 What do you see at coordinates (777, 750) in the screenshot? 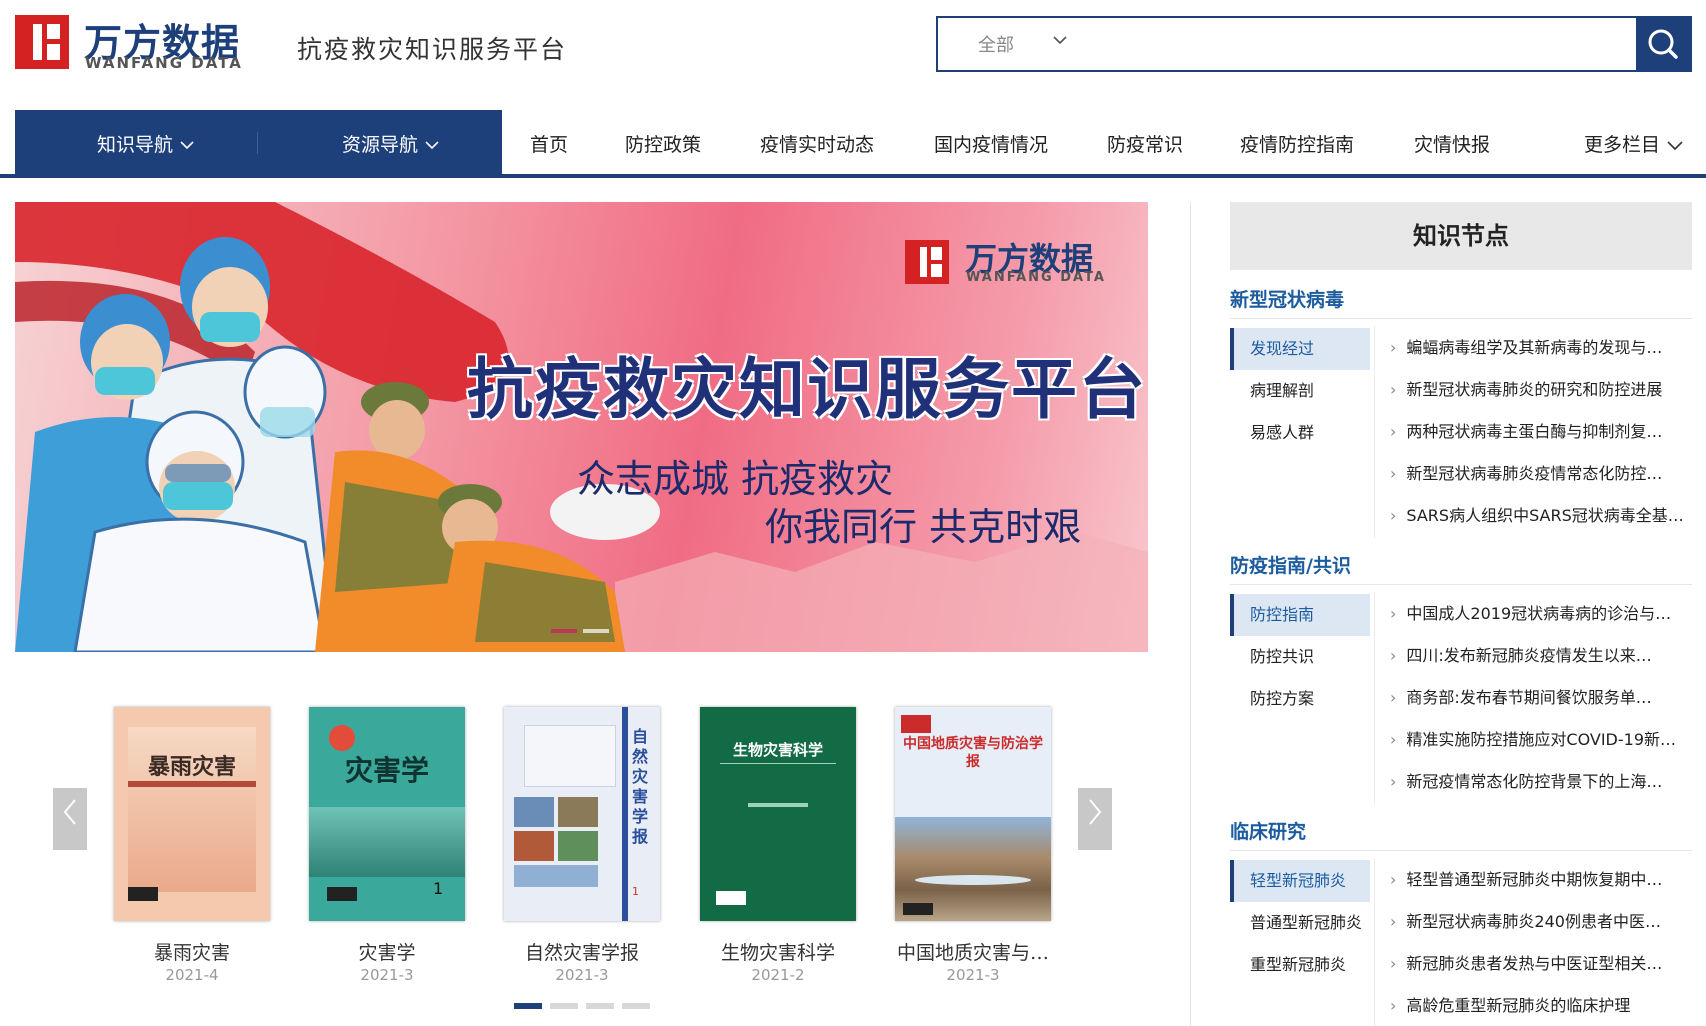
I see `journal-cover-title: 生物灾害科学` at bounding box center [777, 750].